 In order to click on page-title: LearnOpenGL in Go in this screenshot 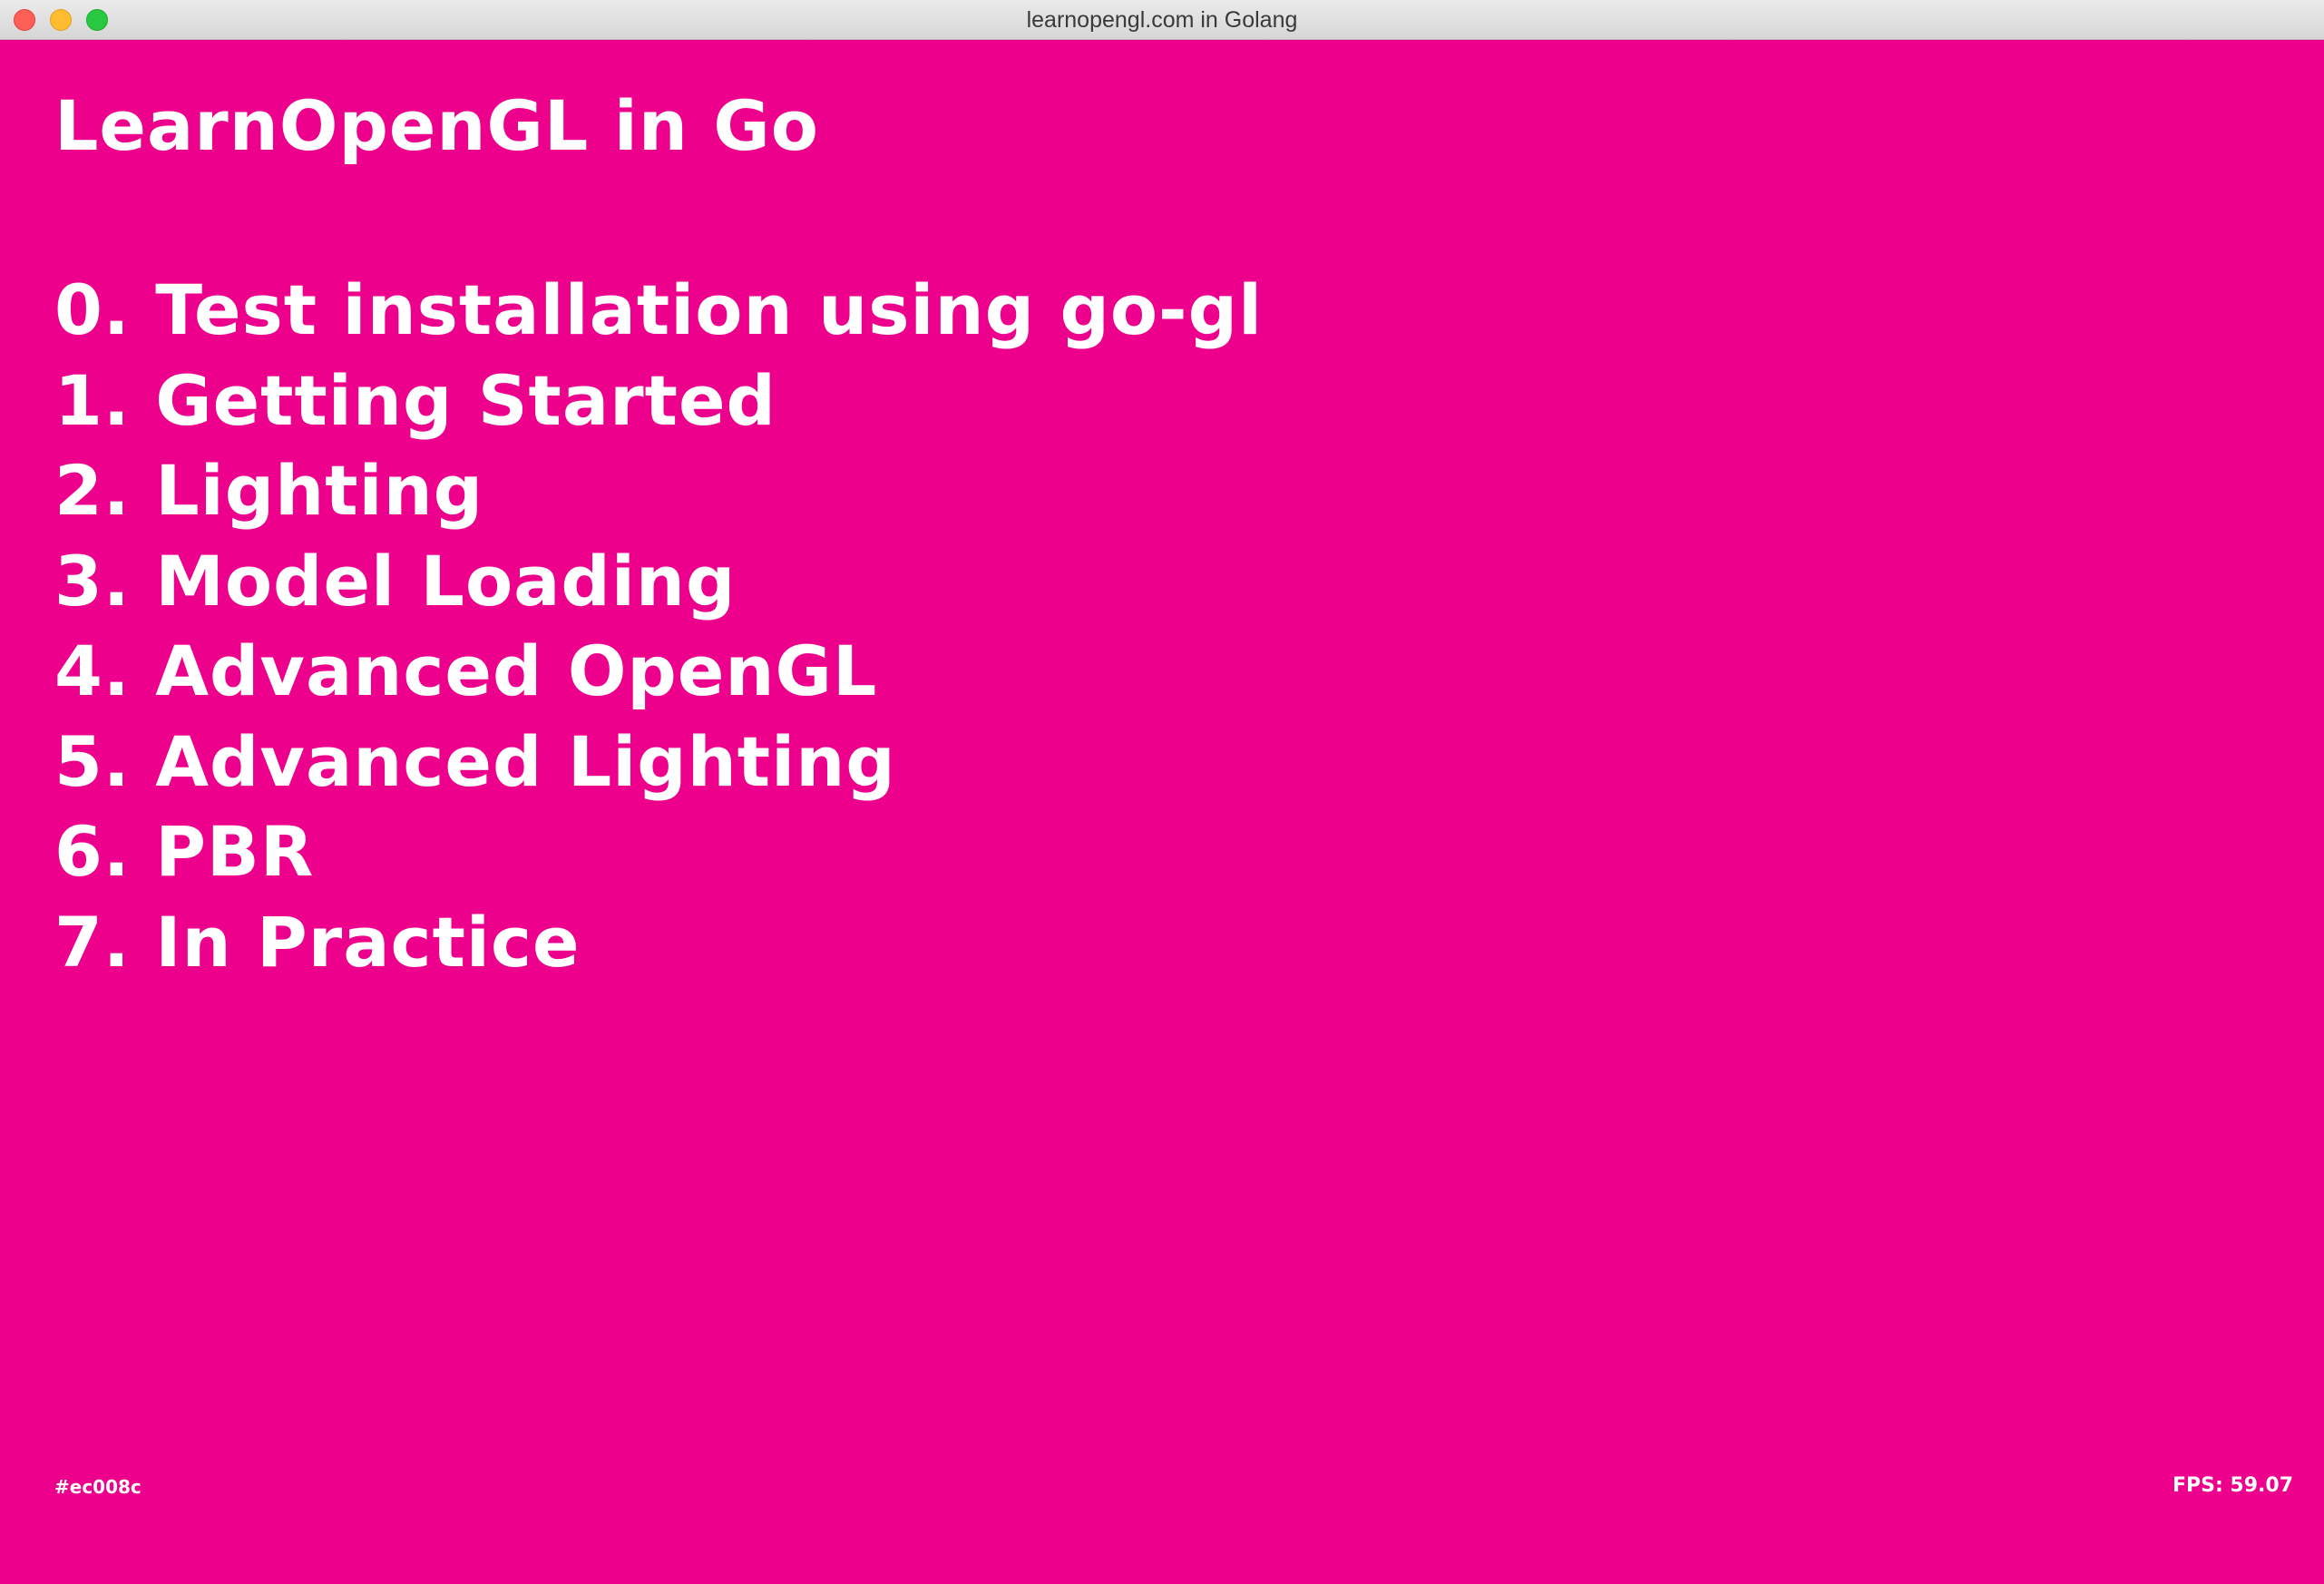, I will do `click(436, 125)`.